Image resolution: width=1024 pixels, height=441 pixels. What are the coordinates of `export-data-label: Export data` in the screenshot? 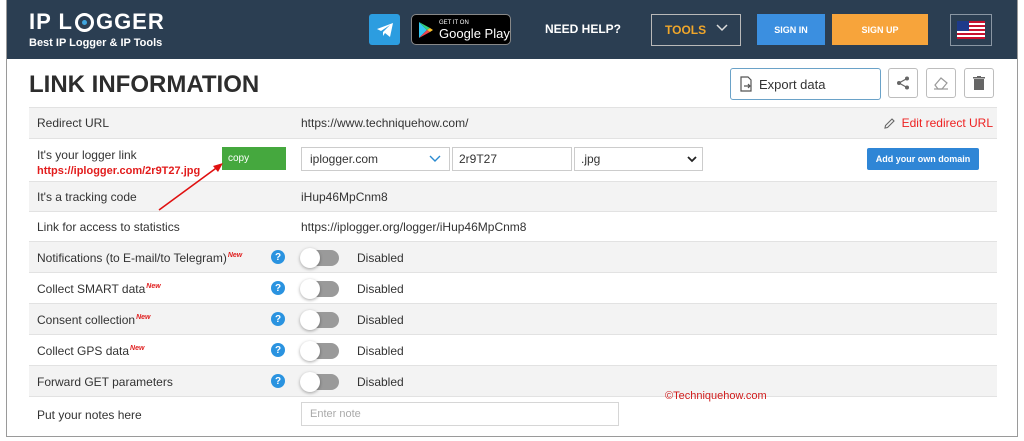 It's located at (792, 84).